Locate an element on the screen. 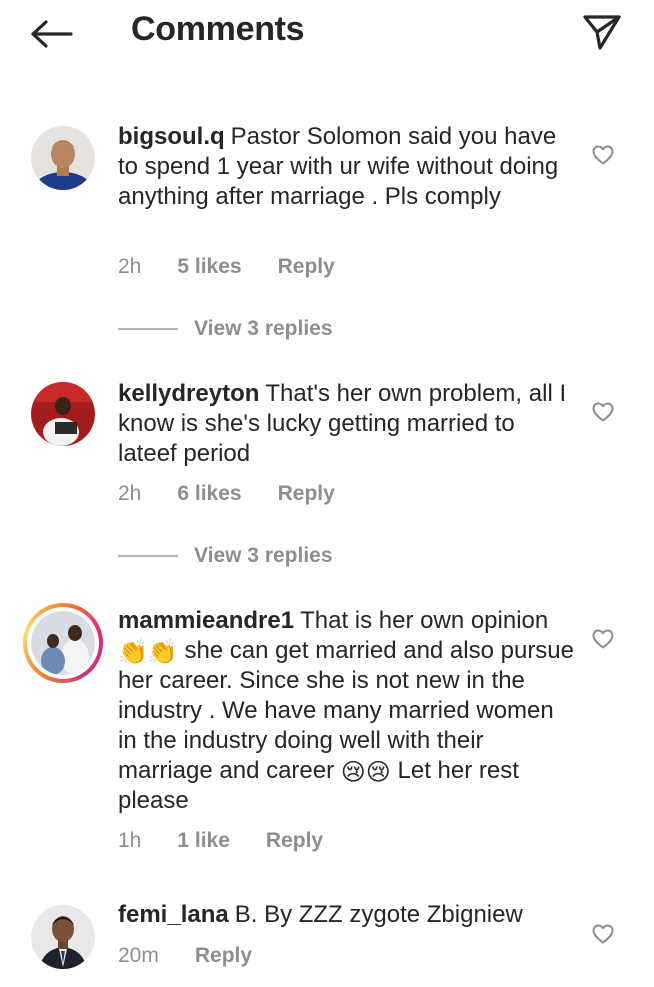 The width and height of the screenshot is (654, 987). comment-body-part1: That is her own opinion is located at coordinates (424, 620).